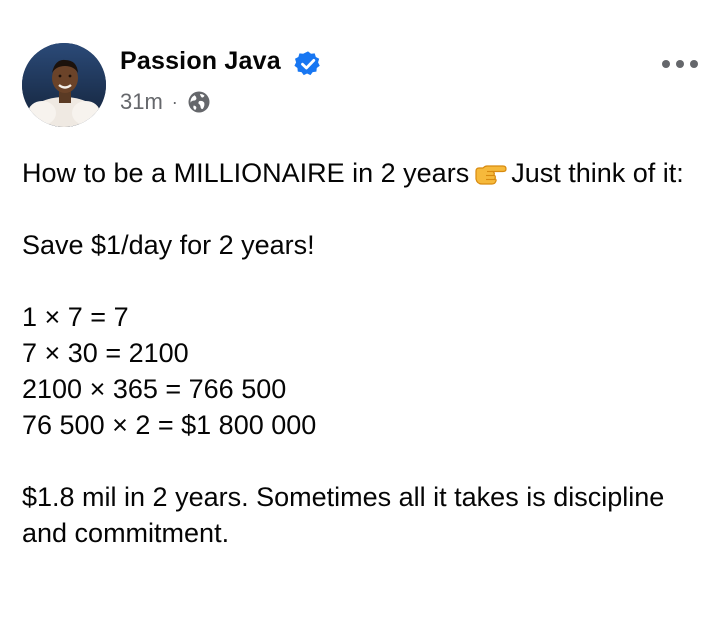 The width and height of the screenshot is (720, 625). I want to click on avatar-image, so click(64, 85).